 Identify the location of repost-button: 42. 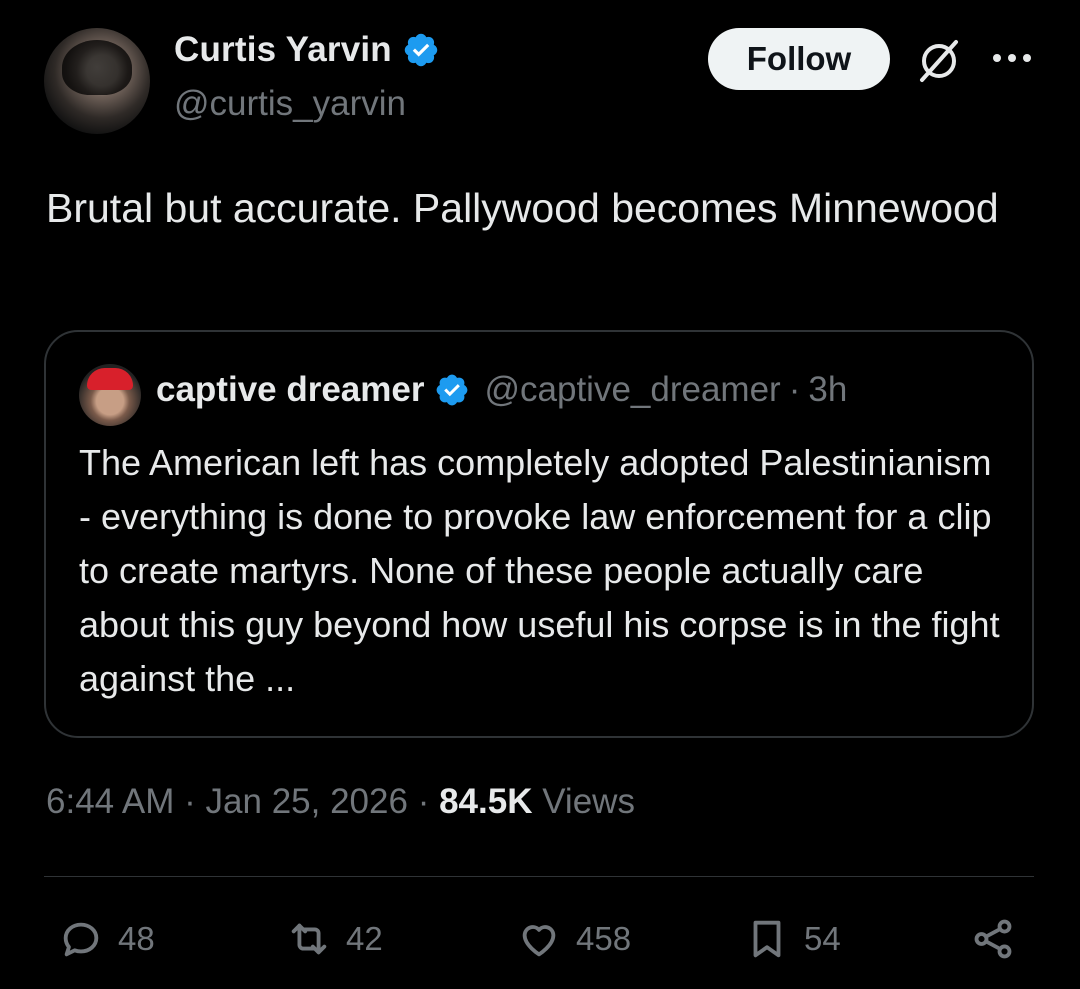
(334, 939).